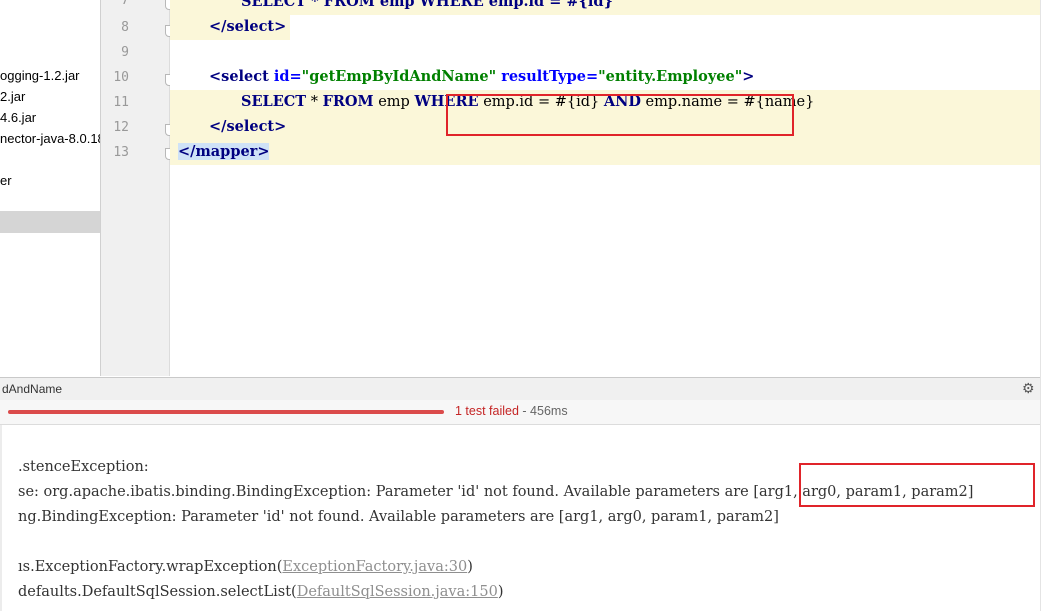 The width and height of the screenshot is (1053, 611). Describe the element at coordinates (543, 411) in the screenshot. I see `elapsed-time: - 456ms` at that location.